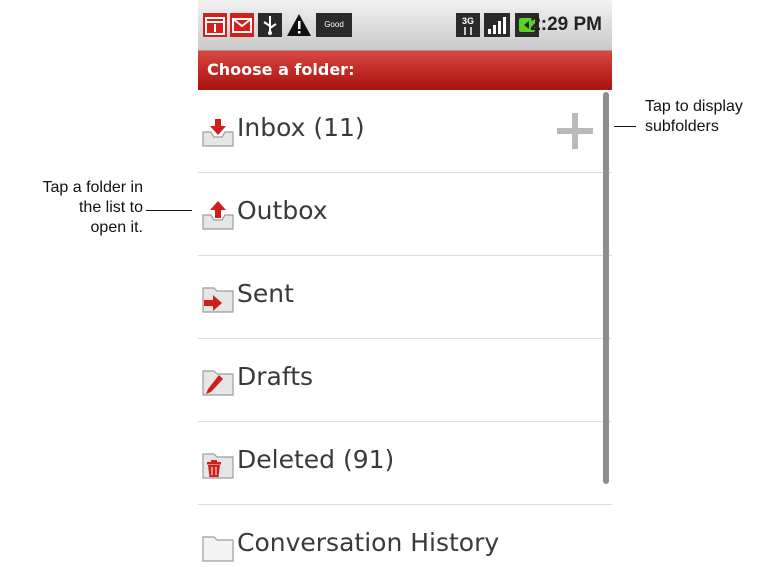 This screenshot has width=781, height=567. Describe the element at coordinates (218, 133) in the screenshot. I see `inbox-icon` at that location.